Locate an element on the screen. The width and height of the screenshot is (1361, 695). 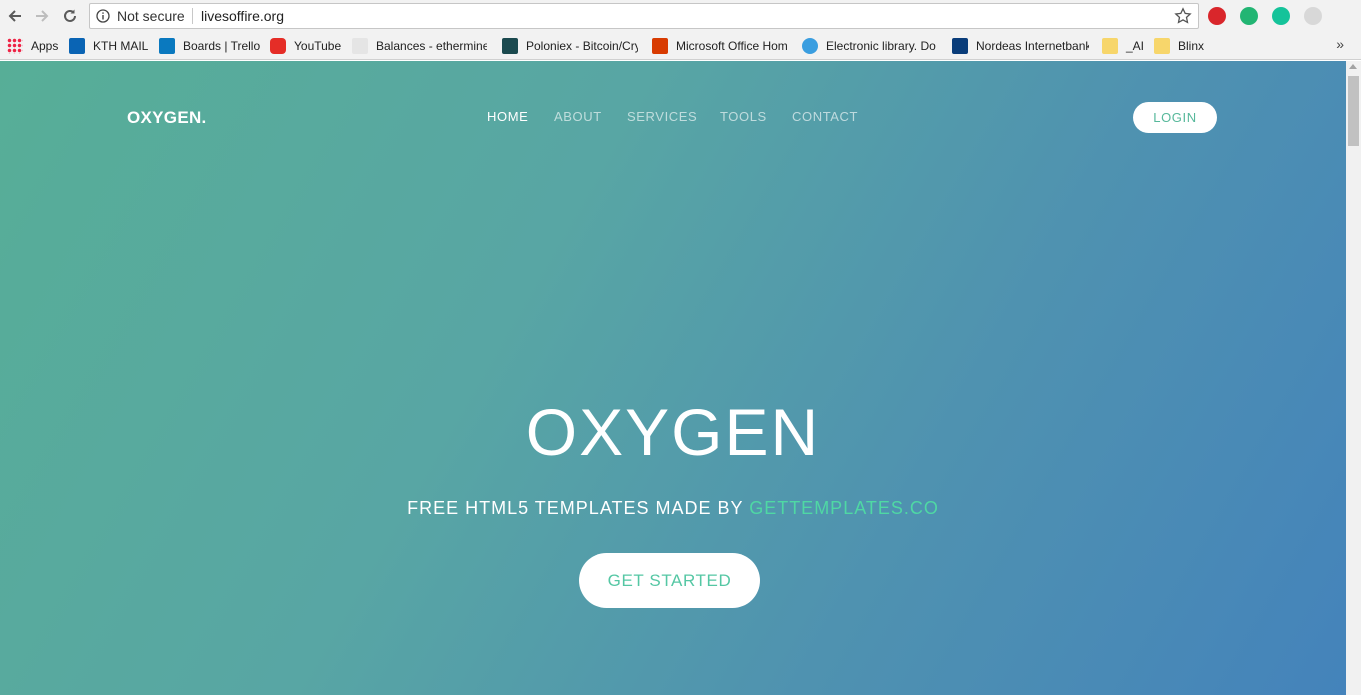
bookmark-kth-mail: KTH MAIL is located at coordinates (108, 46).